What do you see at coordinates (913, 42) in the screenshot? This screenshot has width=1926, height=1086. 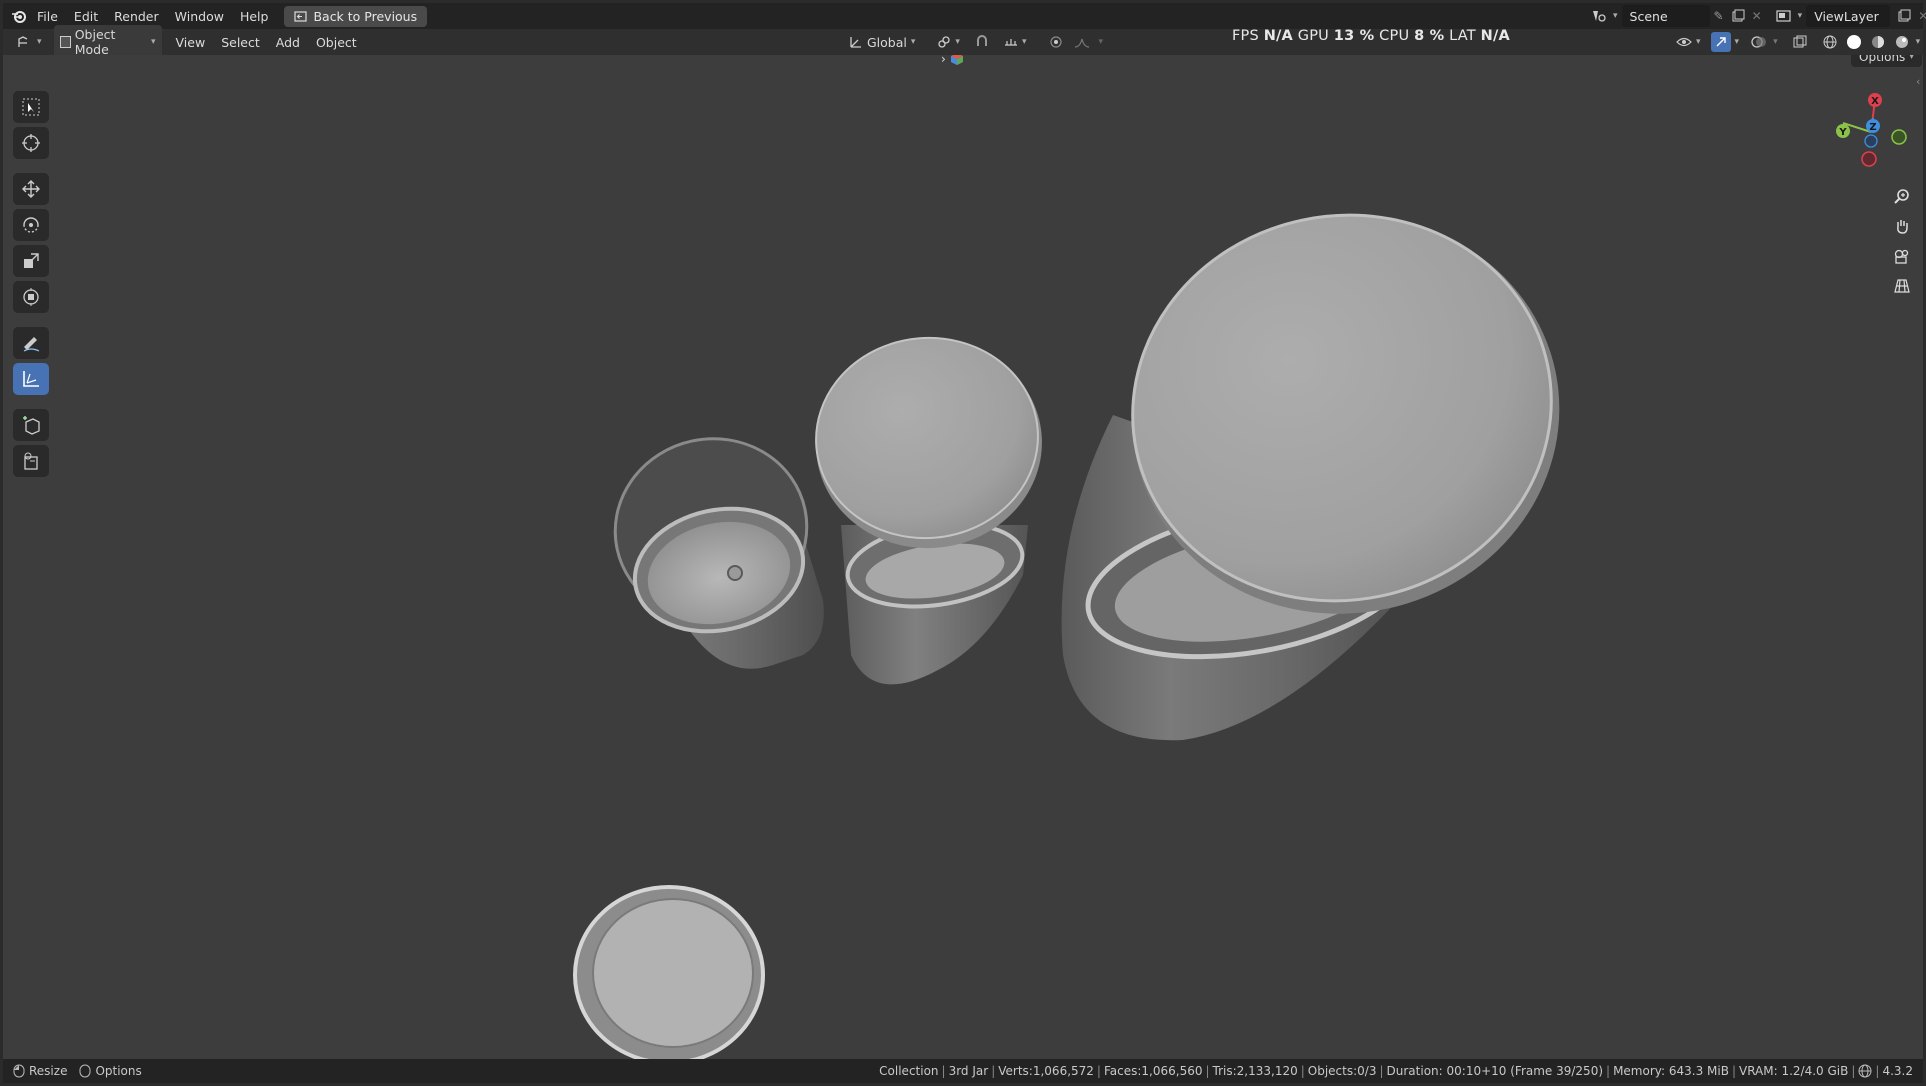 I see `orientation-chevron-icon: ▾` at bounding box center [913, 42].